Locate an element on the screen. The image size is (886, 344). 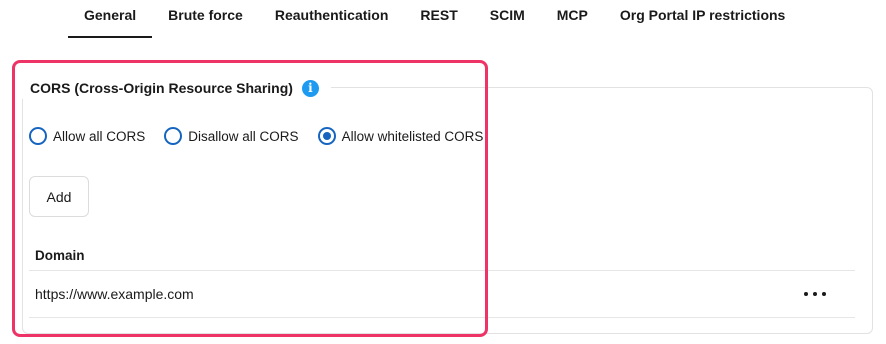
radio-allow-whitelisted-cors: Allow whitelisted CORS is located at coordinates (400, 136).